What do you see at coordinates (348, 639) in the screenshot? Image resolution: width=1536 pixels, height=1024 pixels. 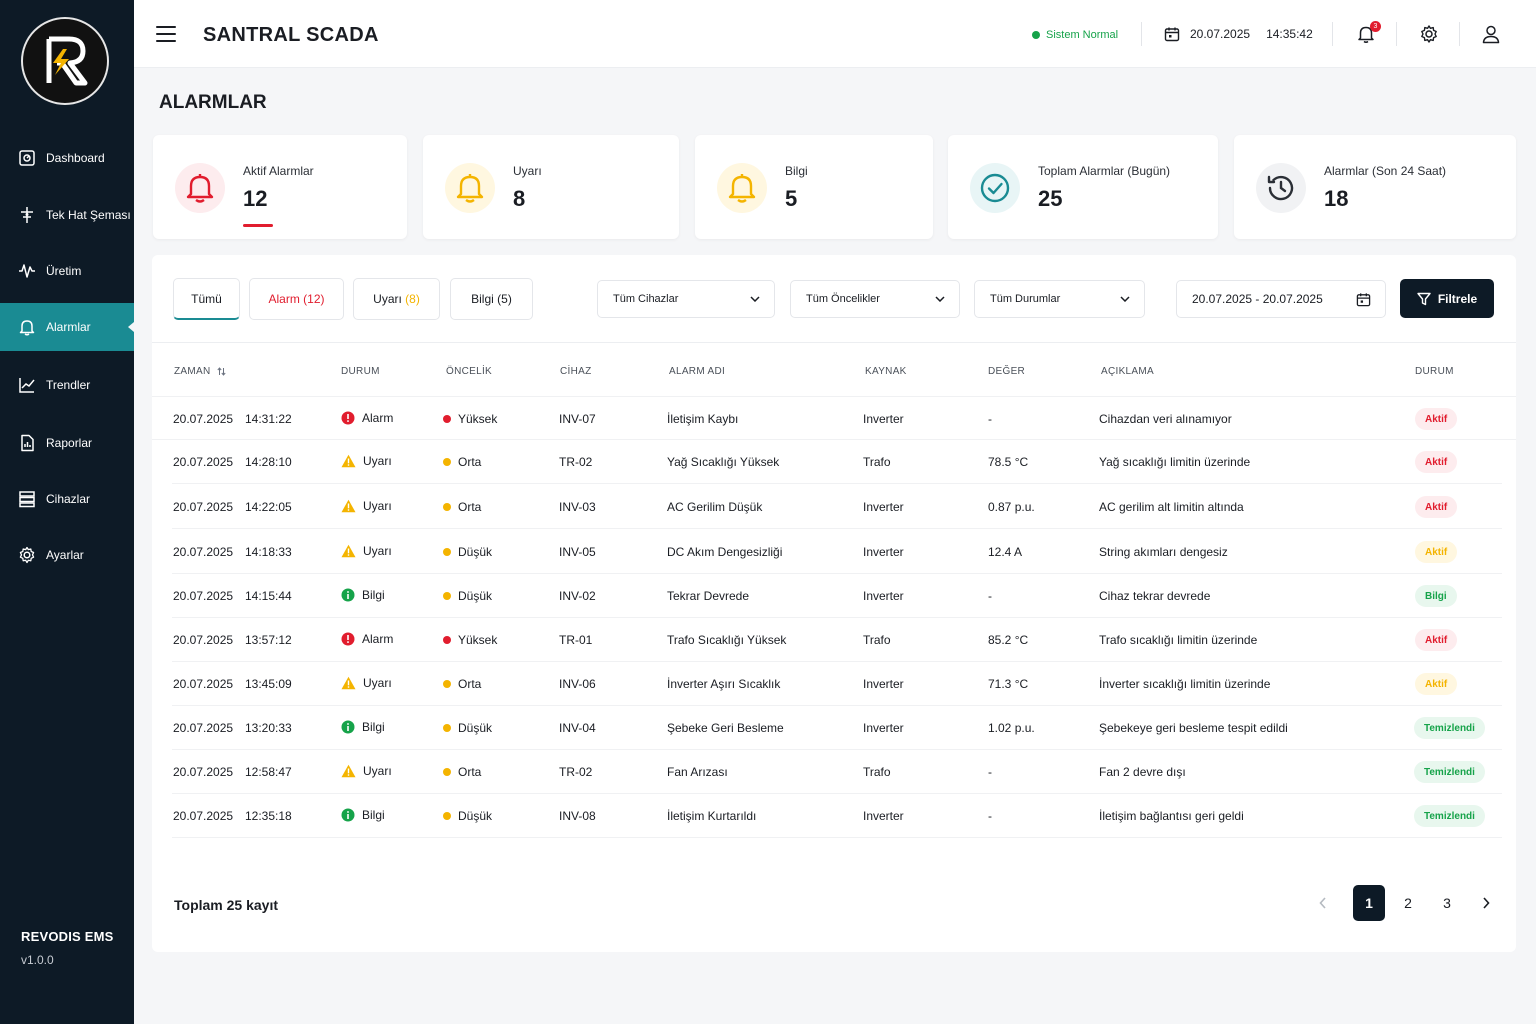 I see `alarm-error-icon` at bounding box center [348, 639].